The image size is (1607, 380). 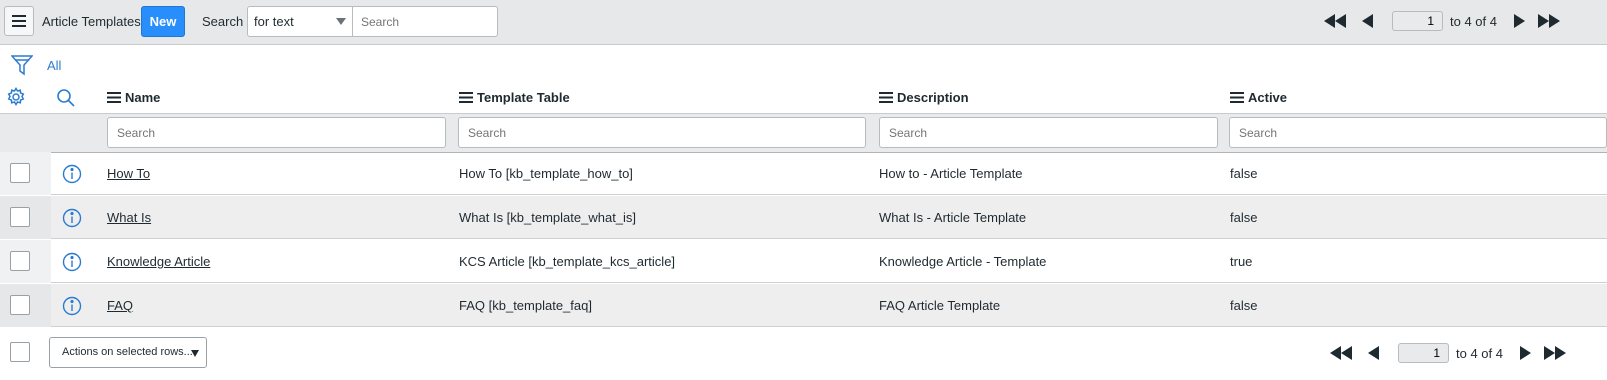 I want to click on gear-icon, so click(x=16, y=96).